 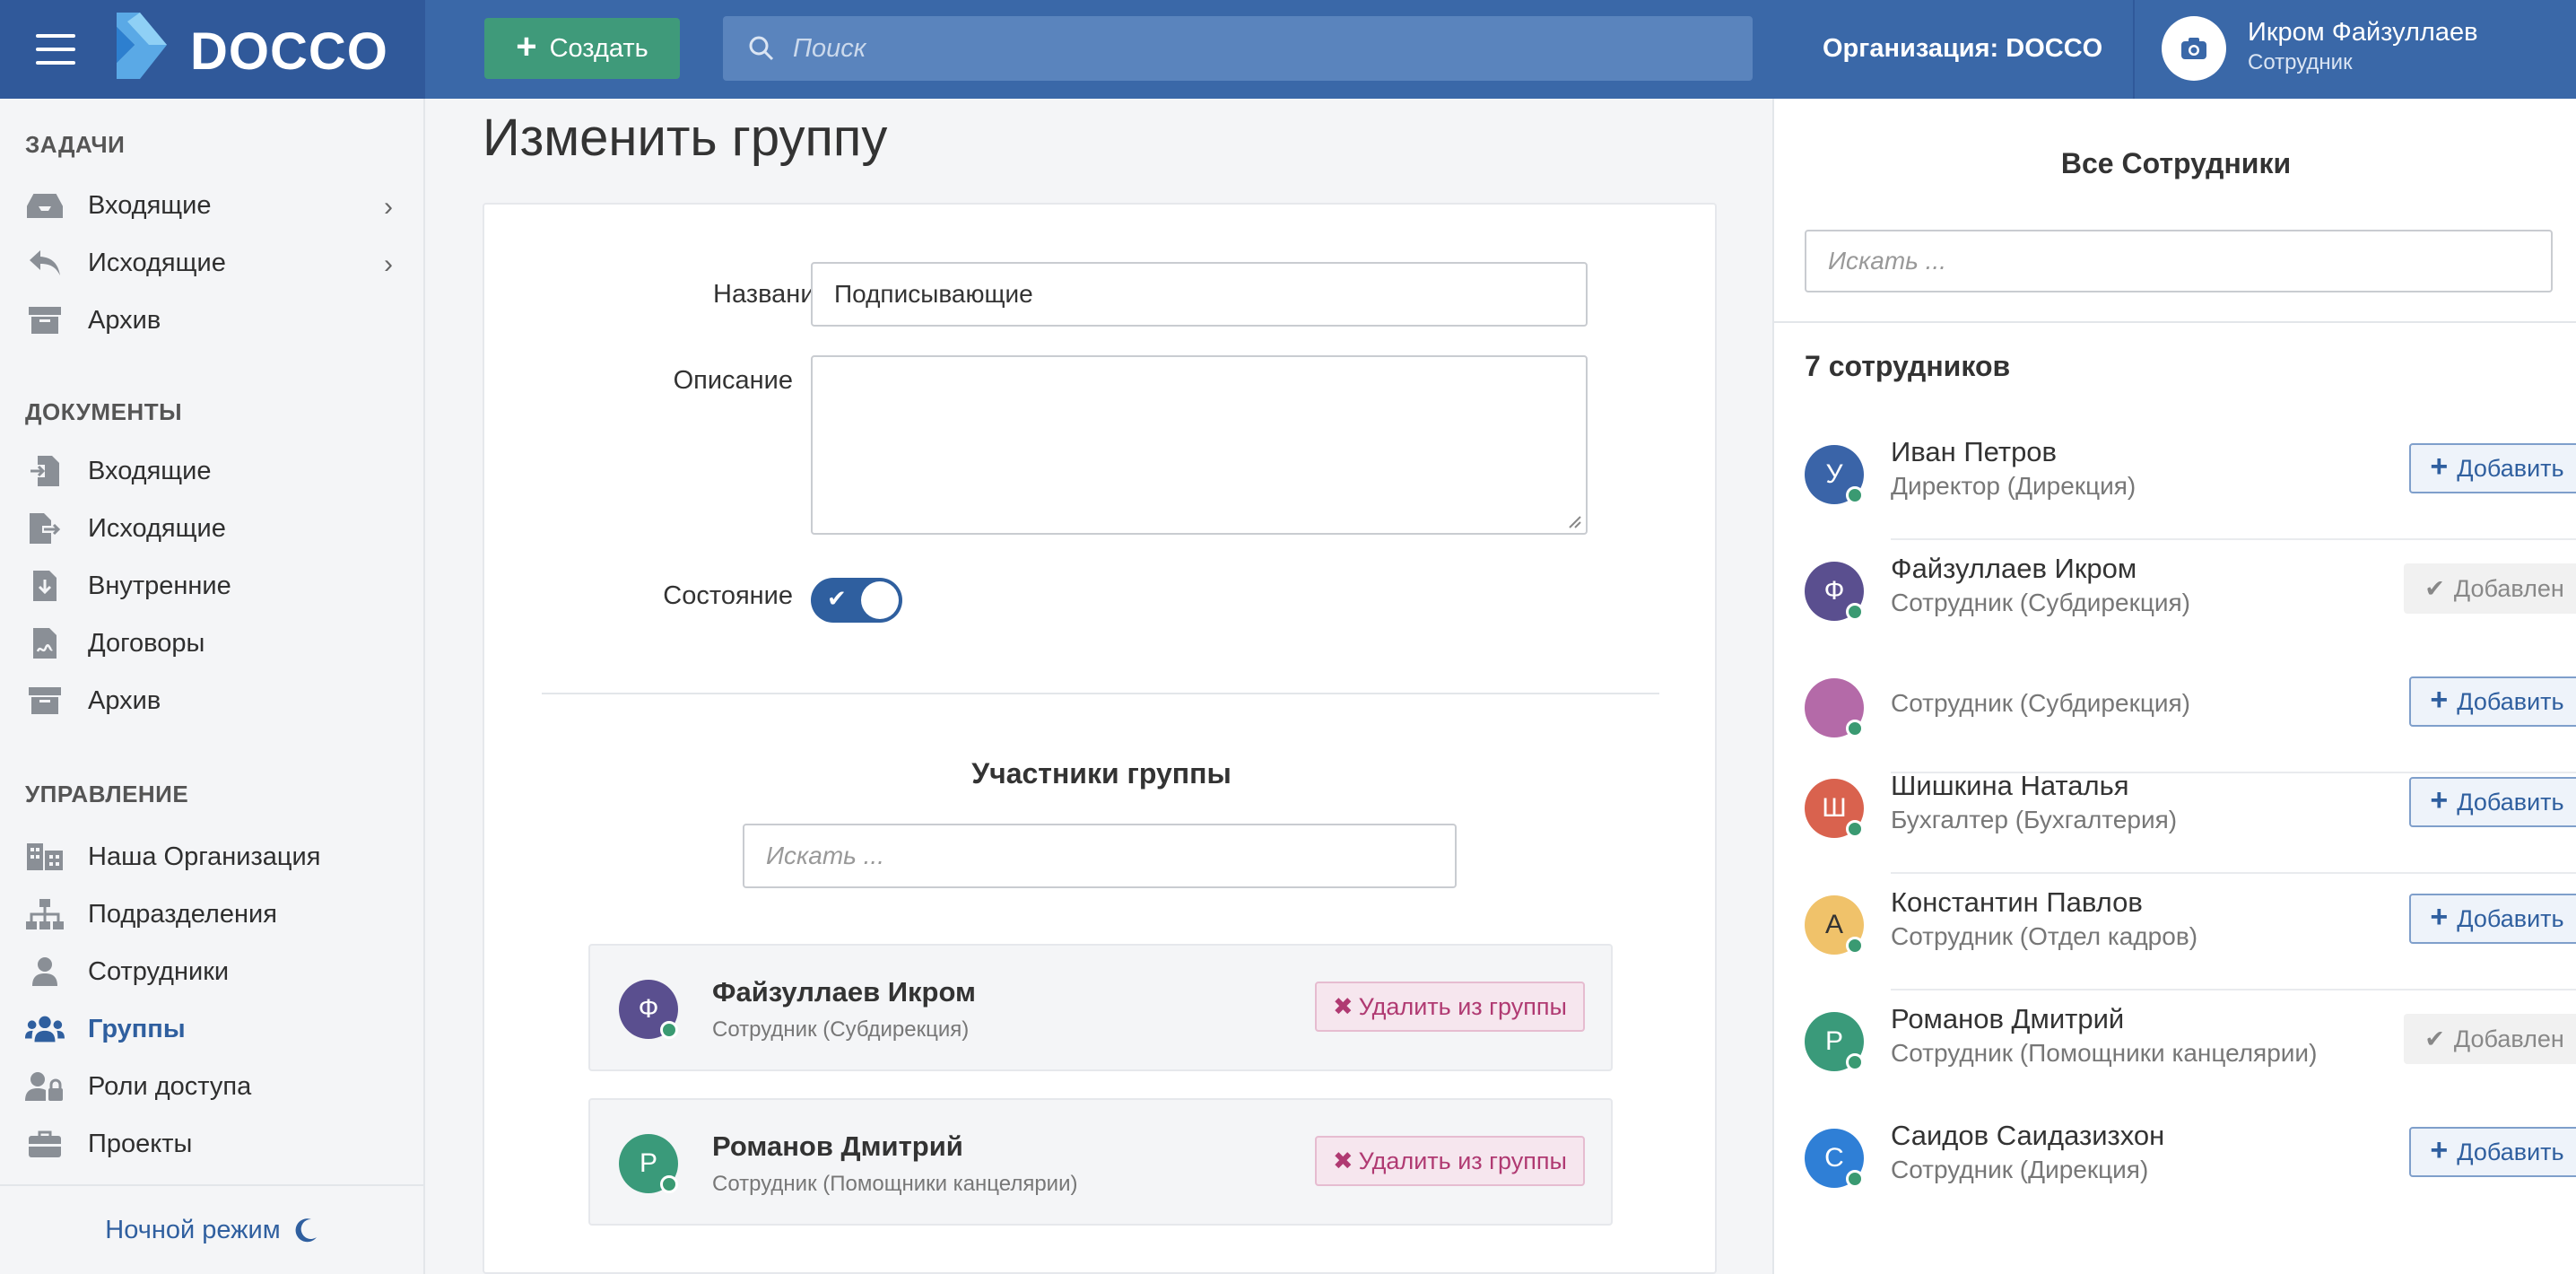 What do you see at coordinates (837, 1146) in the screenshot?
I see `member-name: Романов Дмитрий` at bounding box center [837, 1146].